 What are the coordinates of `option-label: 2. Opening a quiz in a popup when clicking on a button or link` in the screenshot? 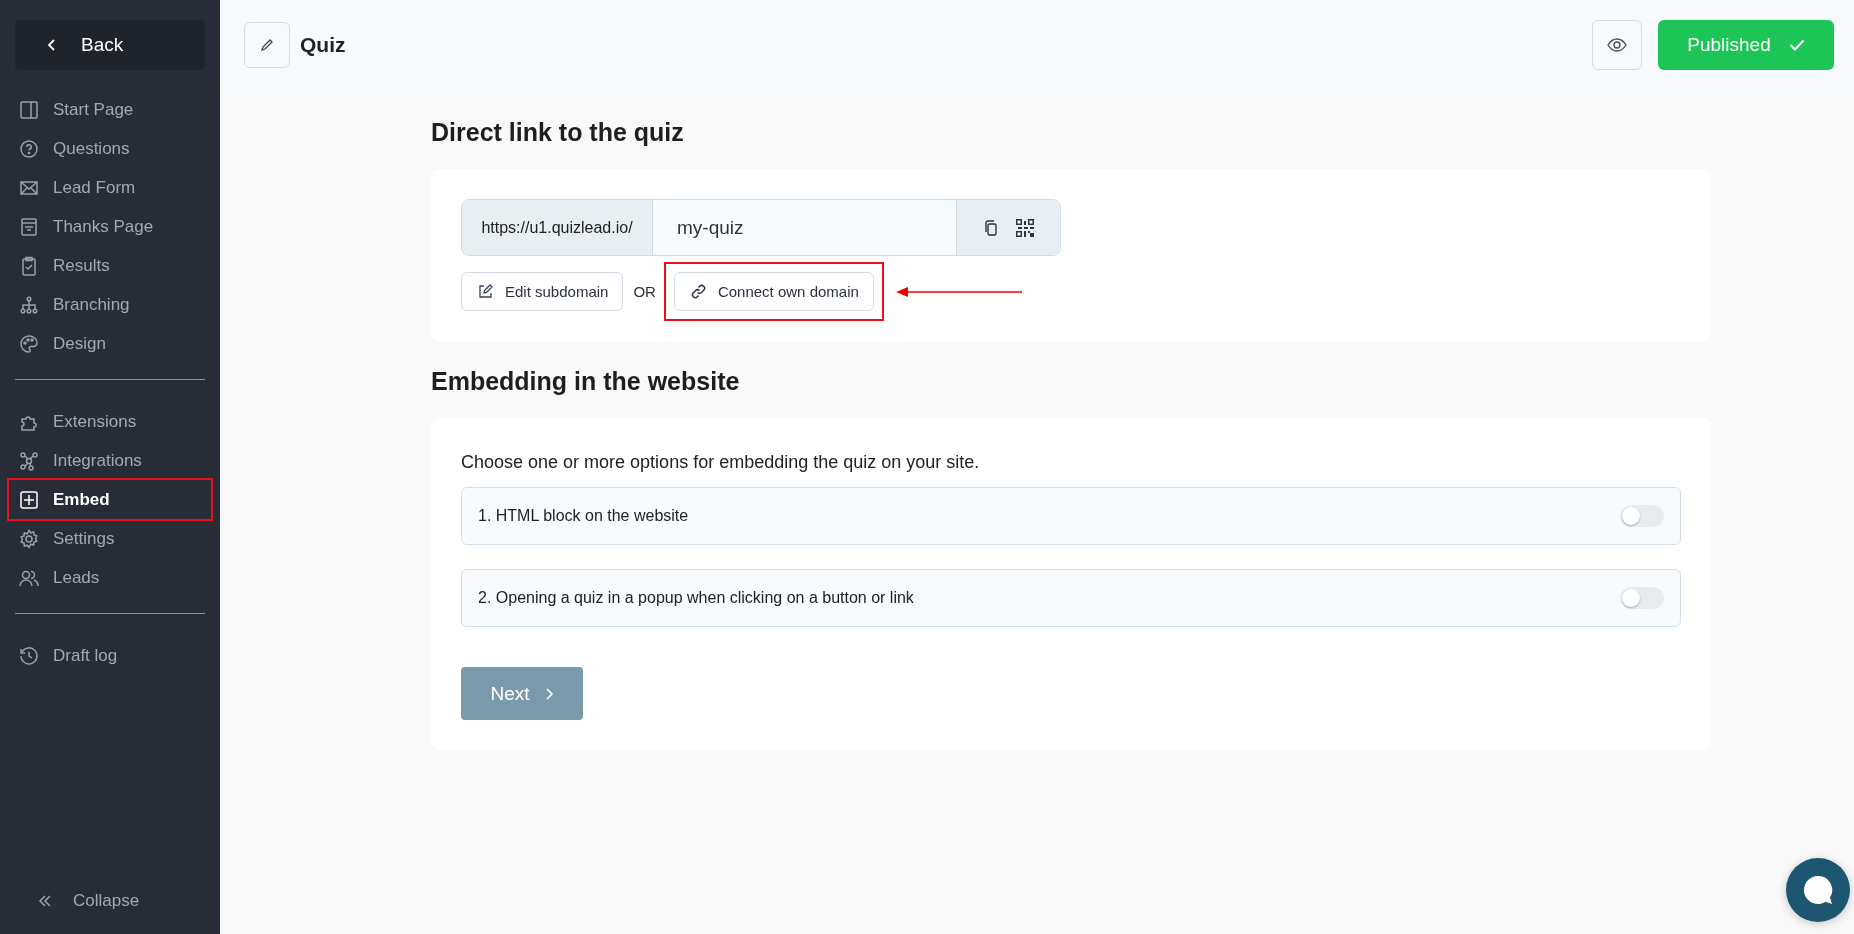 It's located at (696, 598).